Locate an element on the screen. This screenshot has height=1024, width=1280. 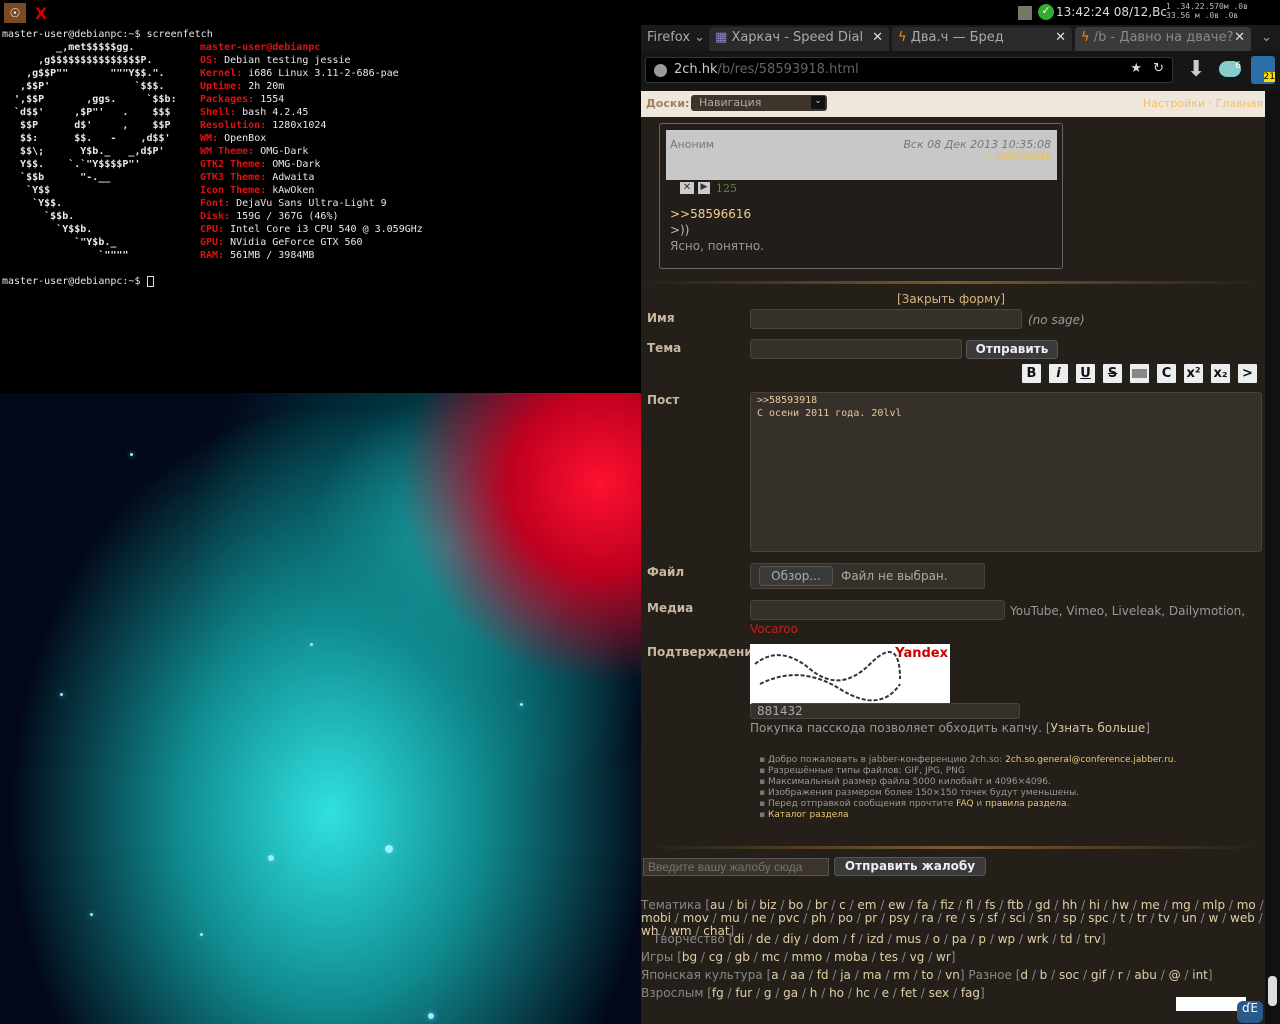
board-link-web: web is located at coordinates (1242, 918).